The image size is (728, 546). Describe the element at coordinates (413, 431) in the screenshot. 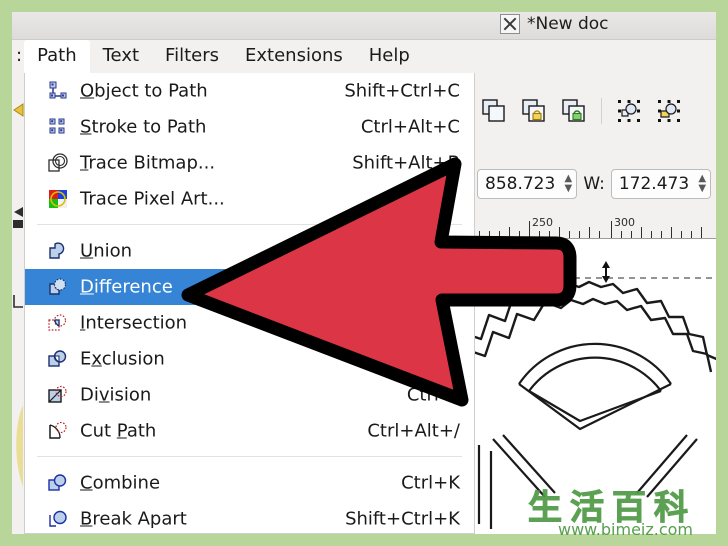

I see `menu-item-accelerator: Ctrl+Alt+/` at that location.